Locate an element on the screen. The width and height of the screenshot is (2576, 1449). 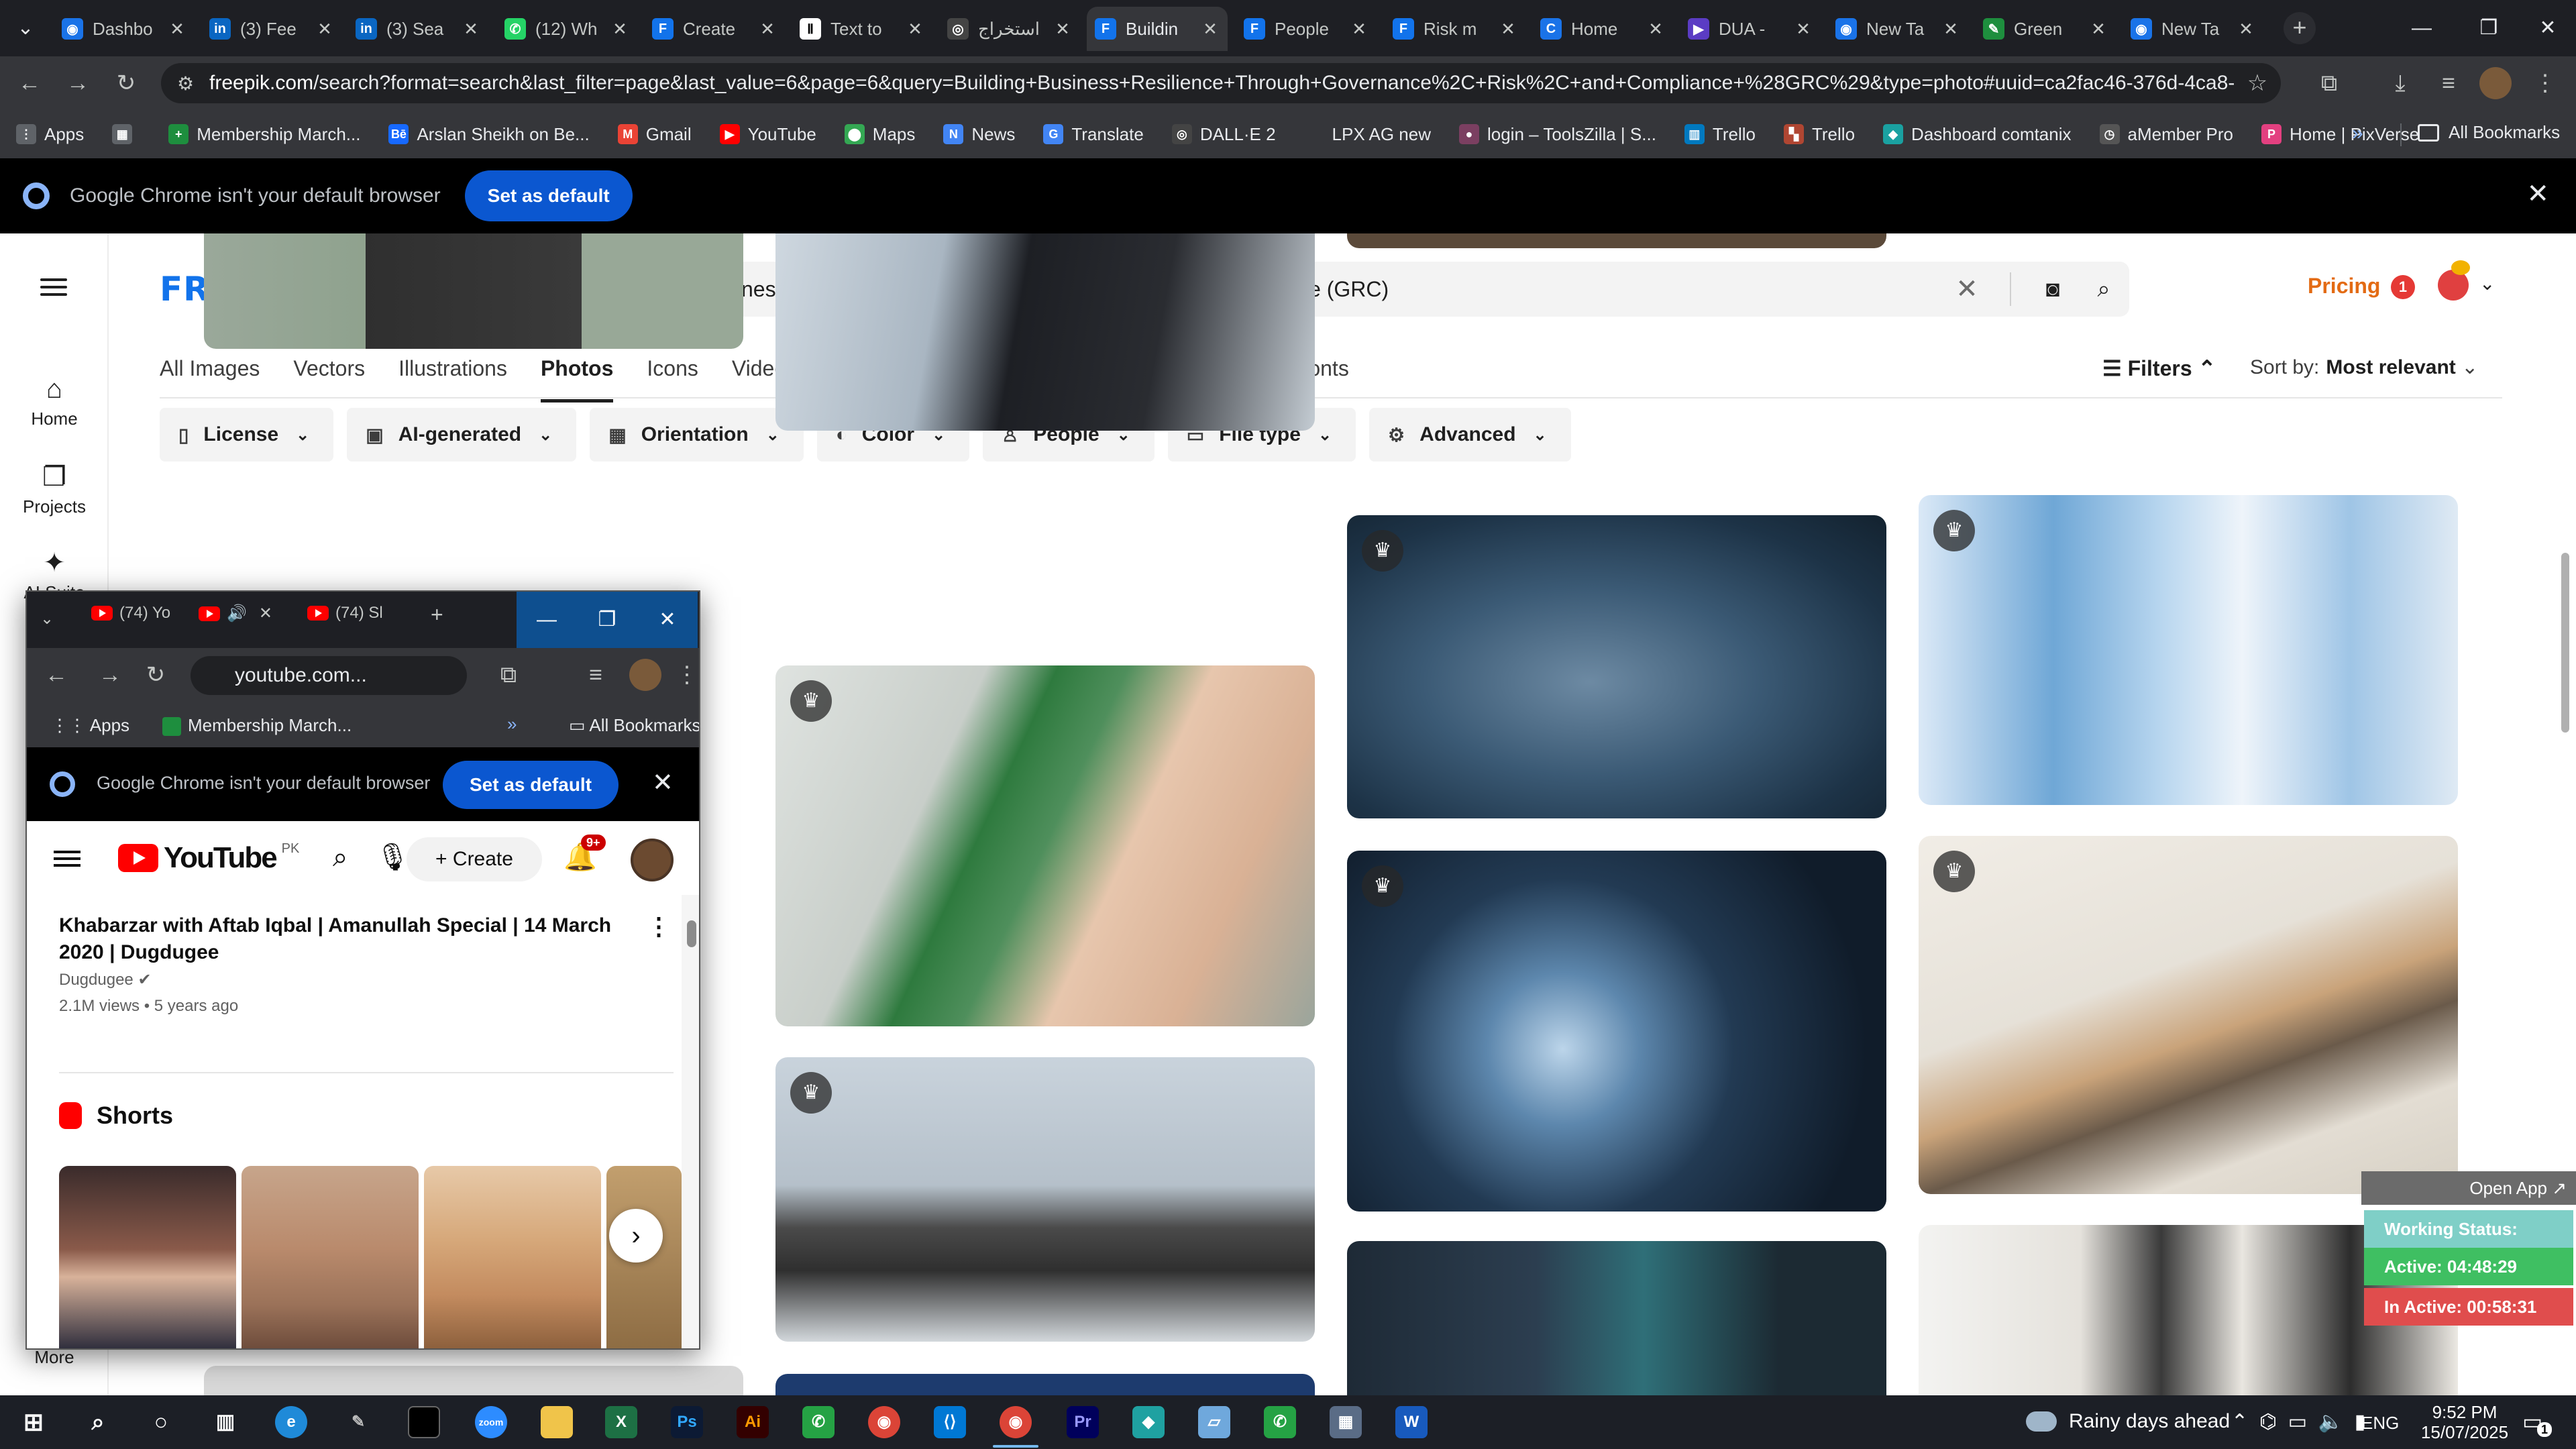
chrome-icon: ◉ is located at coordinates (884, 1422).